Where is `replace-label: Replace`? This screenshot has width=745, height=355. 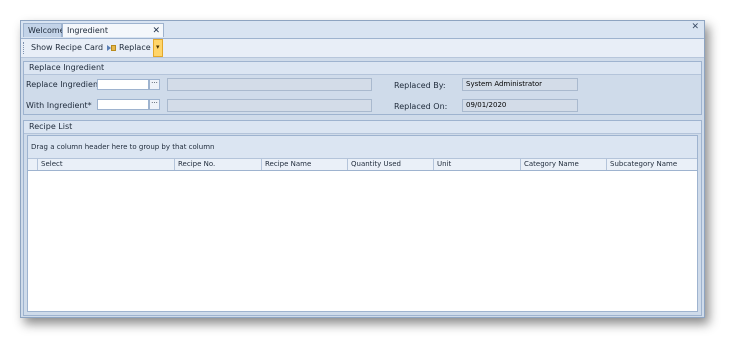
replace-label: Replace is located at coordinates (135, 47).